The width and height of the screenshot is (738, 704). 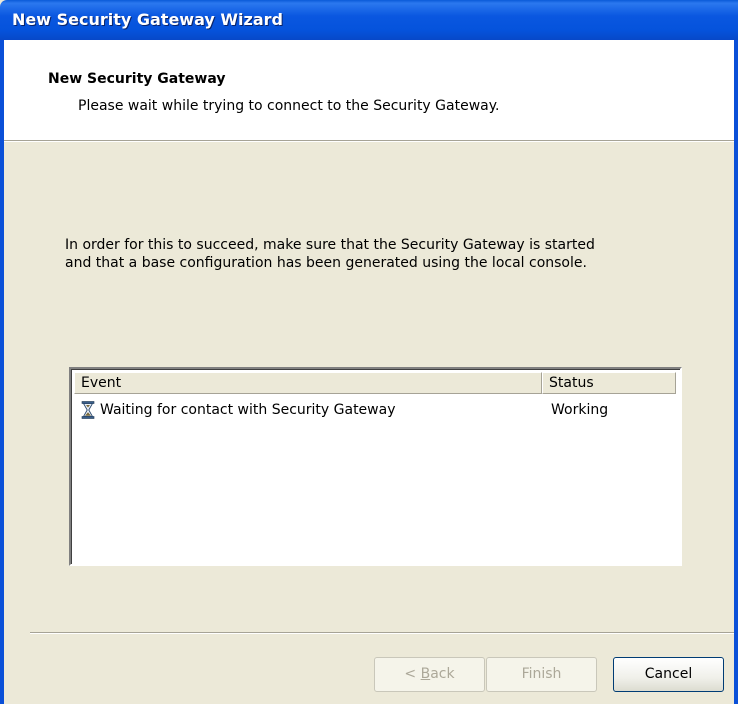 What do you see at coordinates (736, 372) in the screenshot?
I see `window-frame-right` at bounding box center [736, 372].